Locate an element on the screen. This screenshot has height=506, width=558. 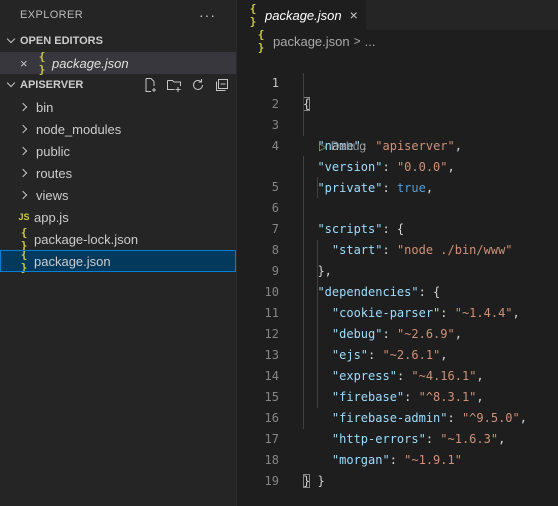
open-editors-title: OPEN EDITORS is located at coordinates (61, 41).